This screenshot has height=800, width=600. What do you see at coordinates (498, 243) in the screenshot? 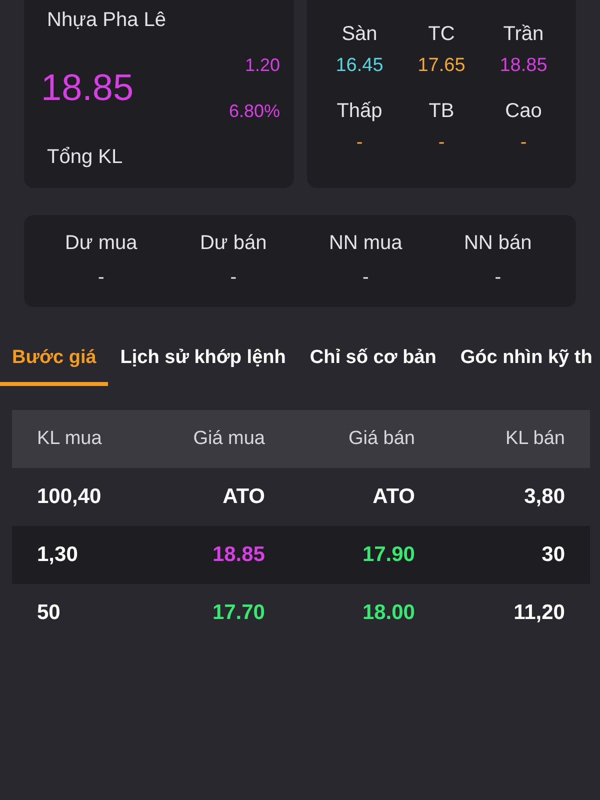
I see `flow-label: NN bán` at bounding box center [498, 243].